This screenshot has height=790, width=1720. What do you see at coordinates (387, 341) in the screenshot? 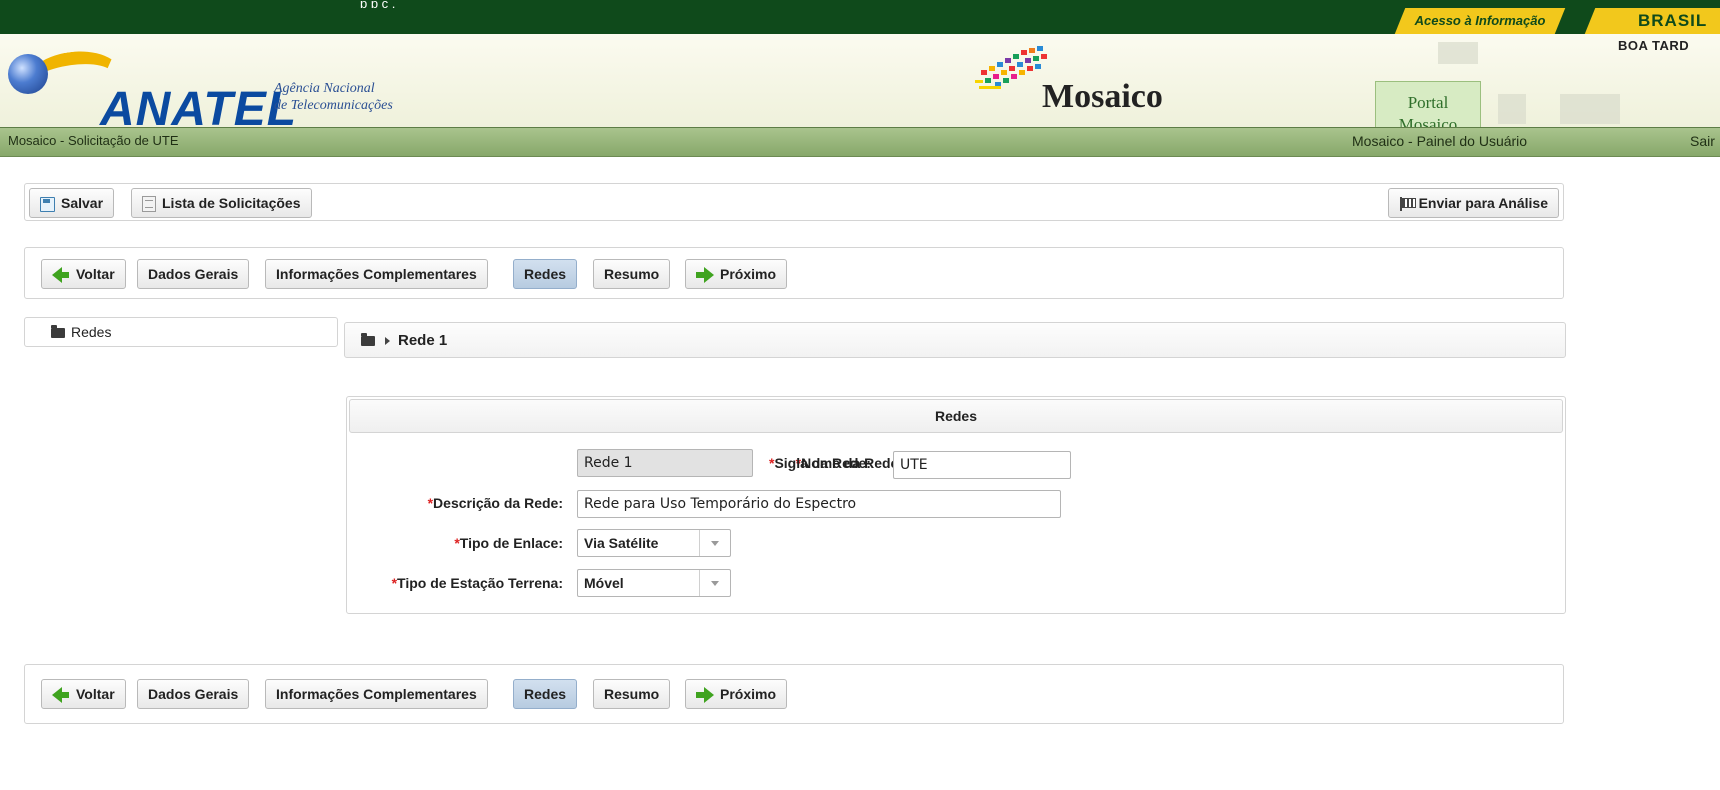
I see `caret-right-icon` at bounding box center [387, 341].